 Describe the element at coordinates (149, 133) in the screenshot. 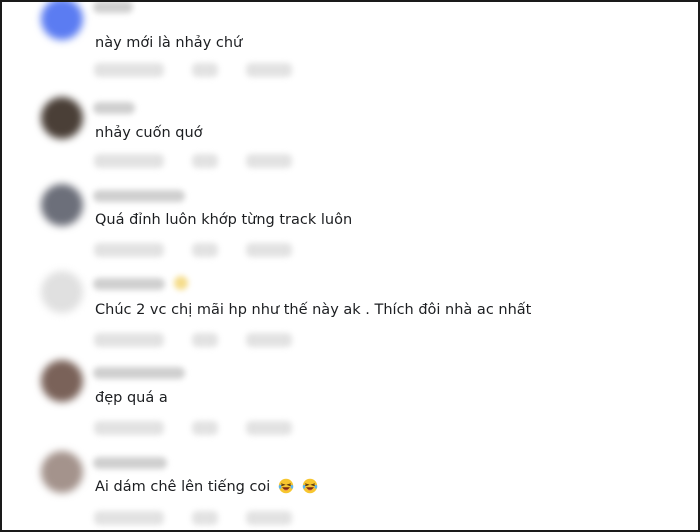

I see `comment-text: nhảy cuốn quớ` at that location.